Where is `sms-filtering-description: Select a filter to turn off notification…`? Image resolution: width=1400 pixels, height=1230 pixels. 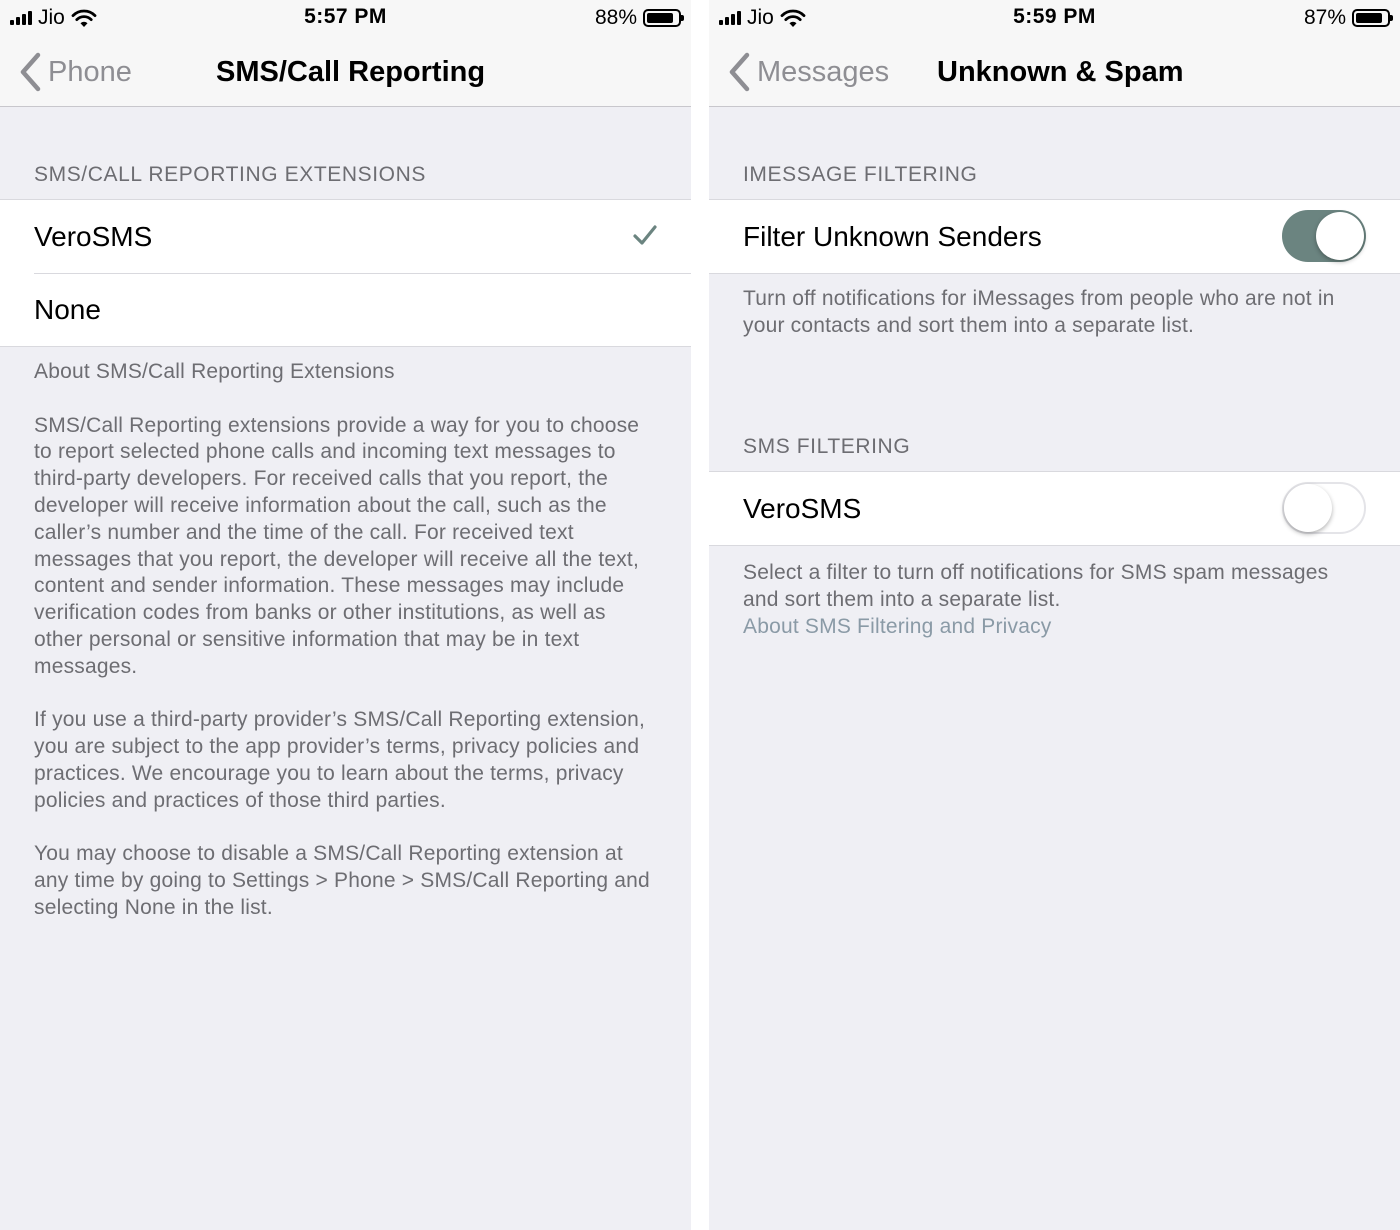 sms-filtering-description: Select a filter to turn off notification… is located at coordinates (1036, 586).